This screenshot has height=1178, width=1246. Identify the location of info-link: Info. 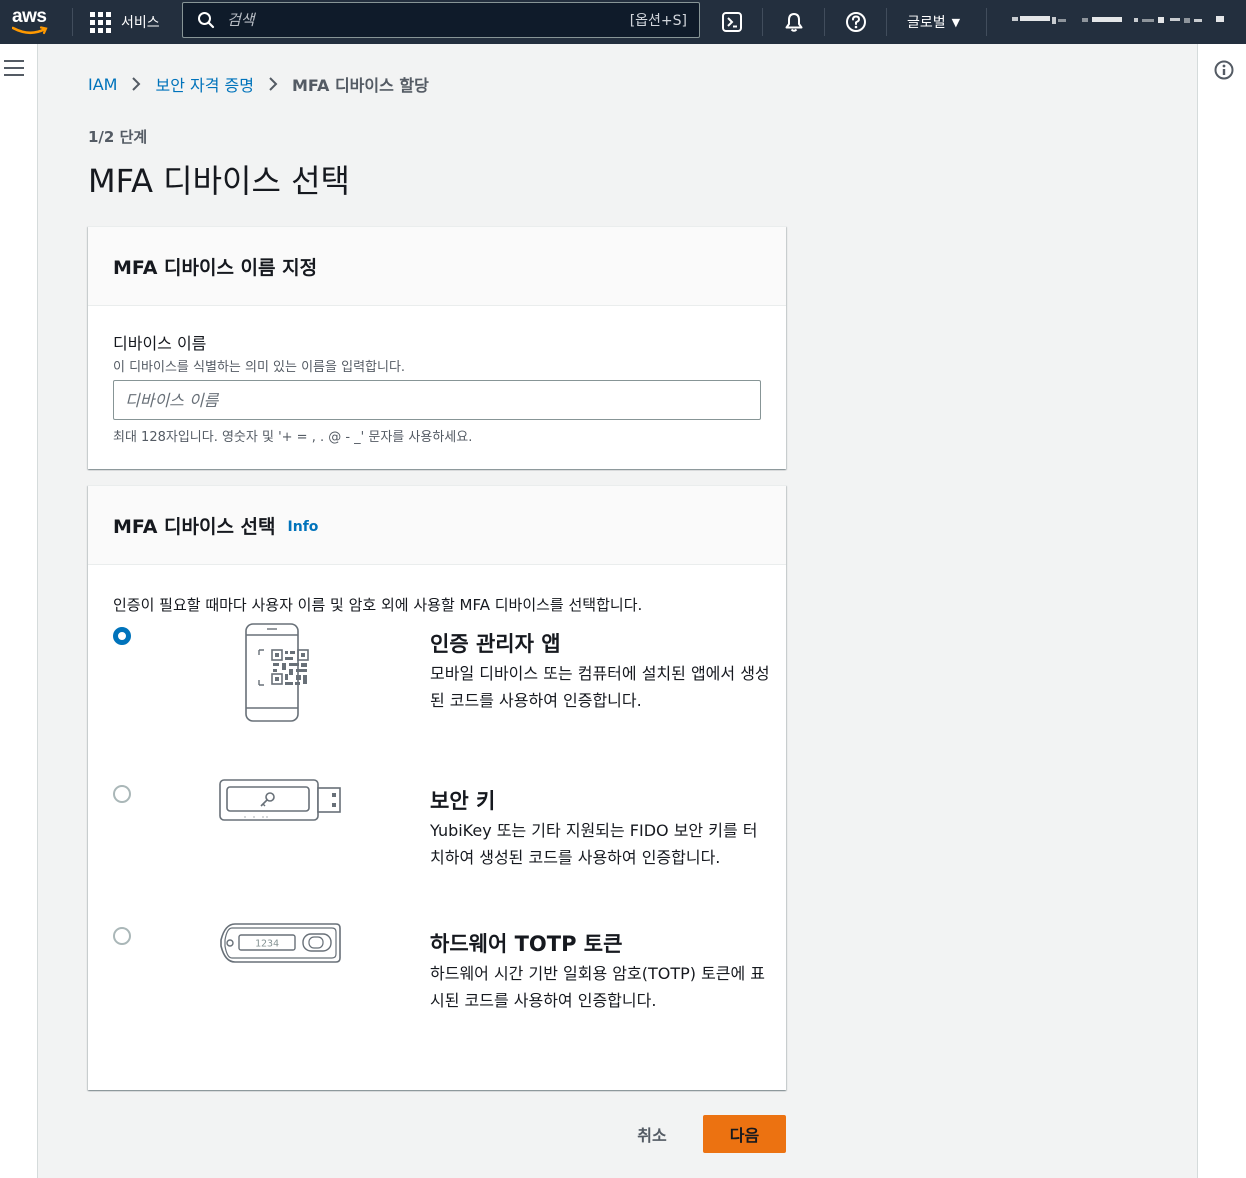
(303, 527).